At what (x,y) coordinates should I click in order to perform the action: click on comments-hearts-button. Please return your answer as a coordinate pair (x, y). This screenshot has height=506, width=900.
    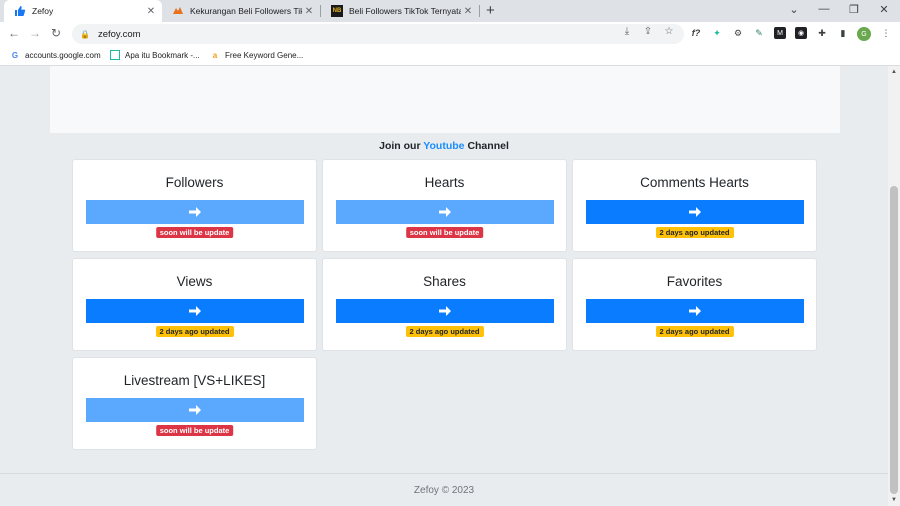
    Looking at the image, I should click on (695, 212).